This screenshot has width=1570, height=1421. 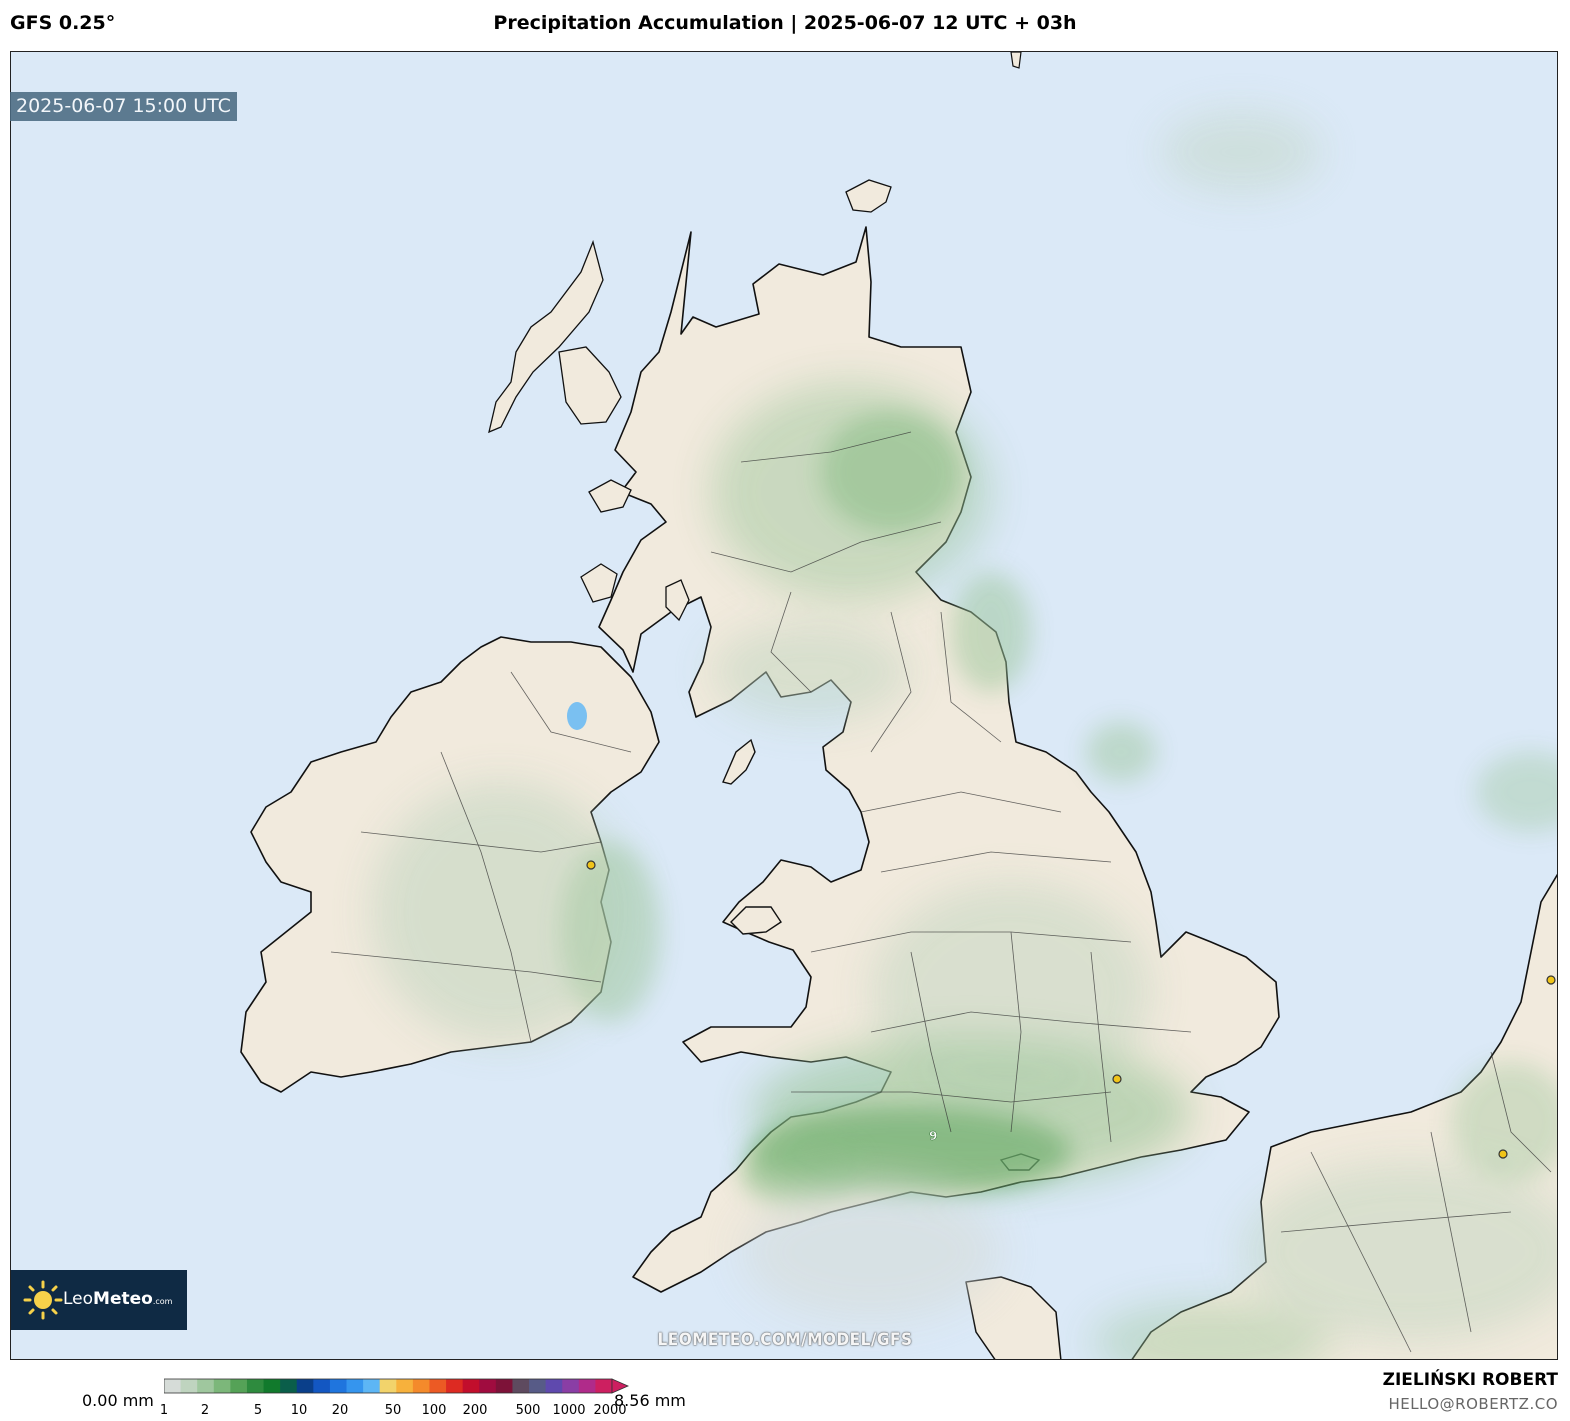 What do you see at coordinates (569, 1410) in the screenshot?
I see `colorbar-tick-label: 1000` at bounding box center [569, 1410].